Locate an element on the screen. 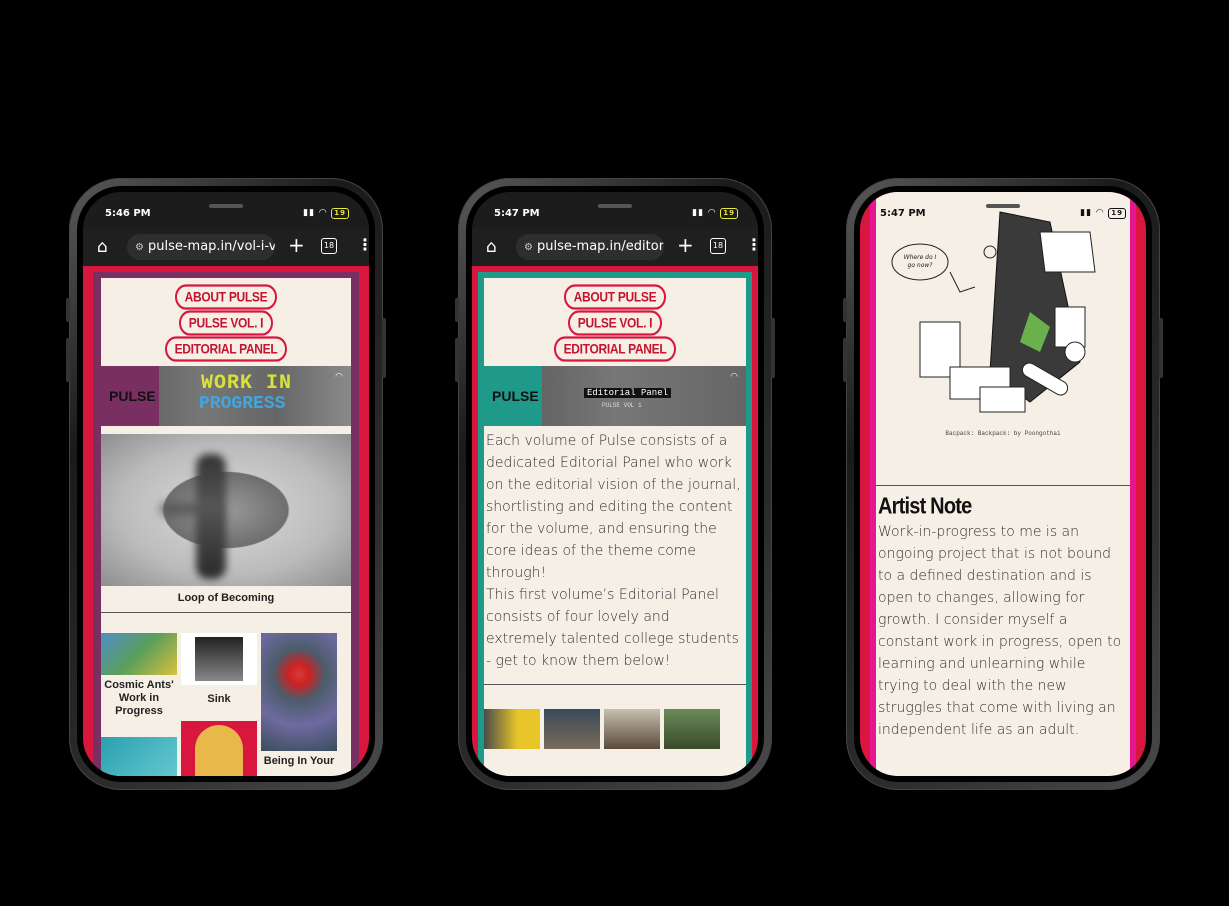 The width and height of the screenshot is (1229, 906). artwork-caption: Sink is located at coordinates (219, 699).